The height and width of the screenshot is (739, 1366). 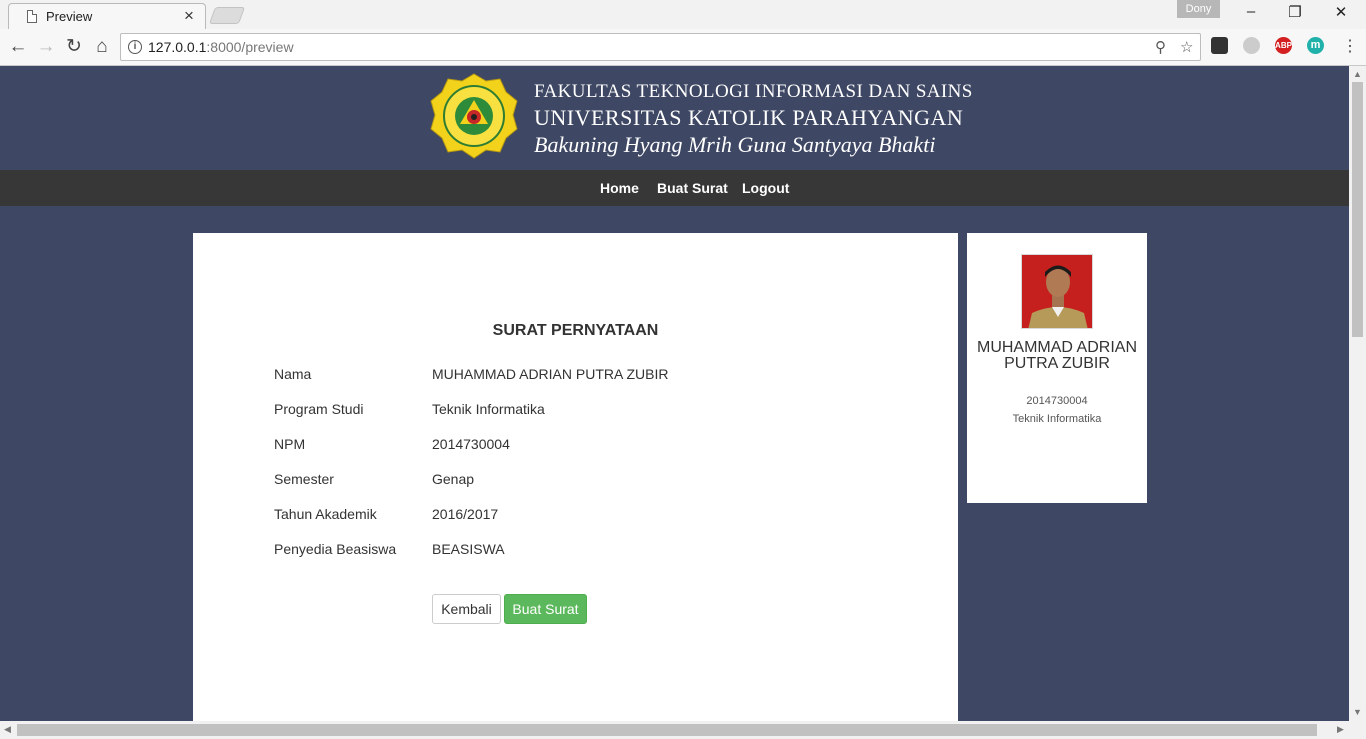 I want to click on field-label-semester: Semester, so click(x=304, y=479).